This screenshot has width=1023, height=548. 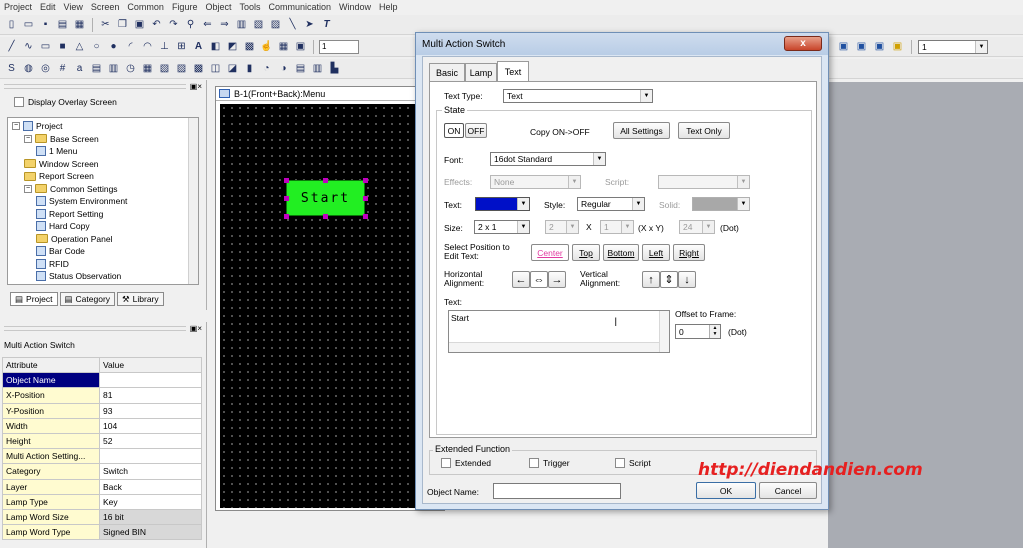 I want to click on property-value: 81, so click(x=150, y=395).